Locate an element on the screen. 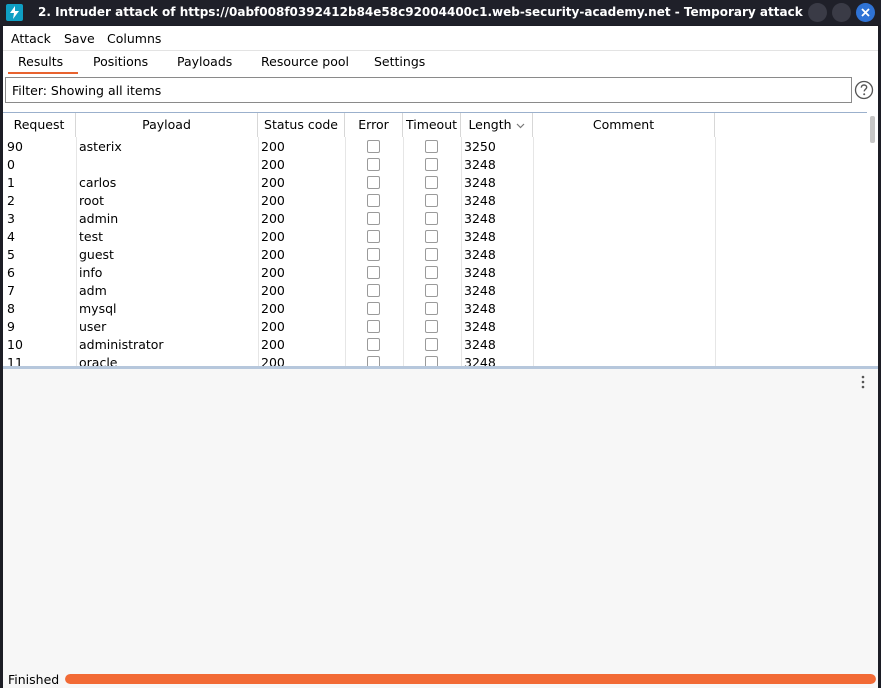 This screenshot has height=688, width=881. filter-label: Filter: Showing all items is located at coordinates (87, 90).